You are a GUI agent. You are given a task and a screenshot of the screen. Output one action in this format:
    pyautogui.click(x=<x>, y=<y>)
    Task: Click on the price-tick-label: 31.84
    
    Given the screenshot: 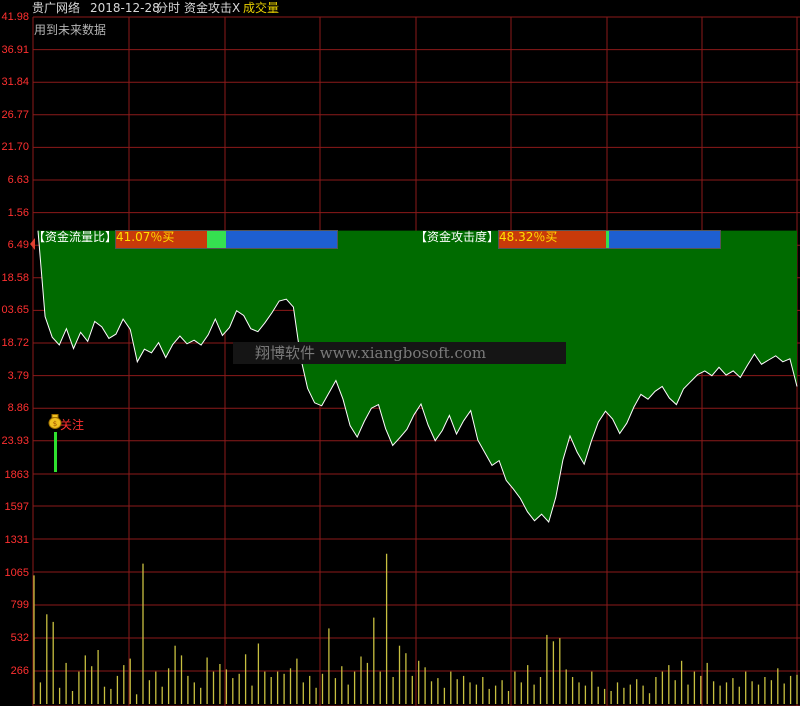 What is the action you would take?
    pyautogui.click(x=15, y=82)
    